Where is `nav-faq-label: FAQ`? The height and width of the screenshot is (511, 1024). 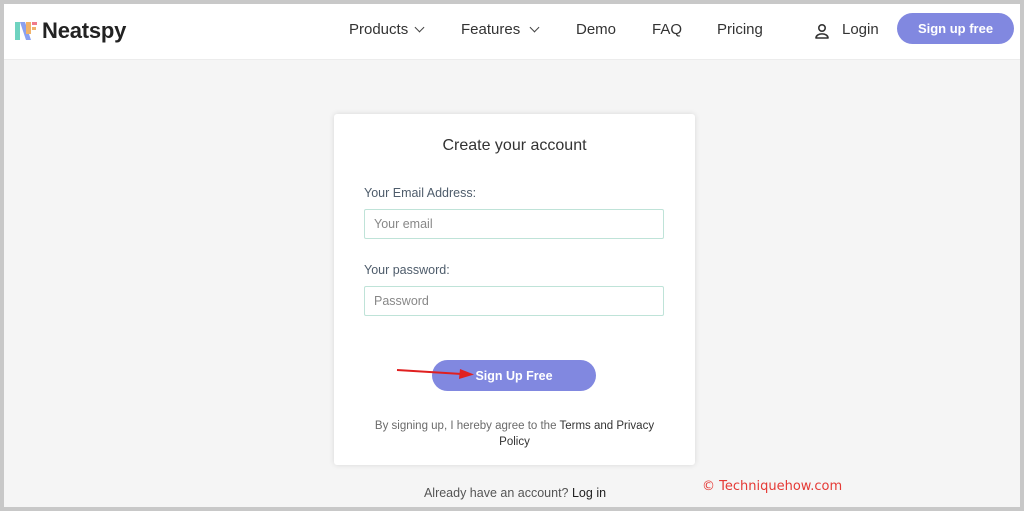
nav-faq-label: FAQ is located at coordinates (667, 29).